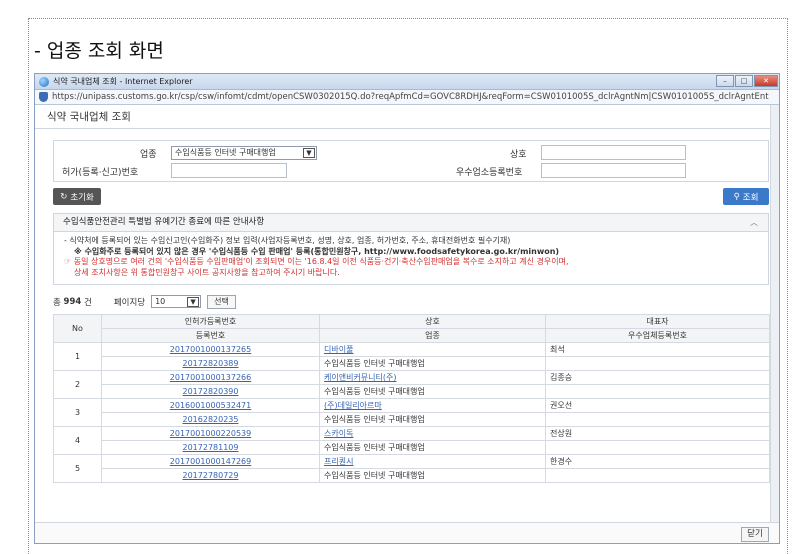 This screenshot has height=554, width=802. Describe the element at coordinates (754, 222) in the screenshot. I see `chevron-up-icon: ︿` at that location.